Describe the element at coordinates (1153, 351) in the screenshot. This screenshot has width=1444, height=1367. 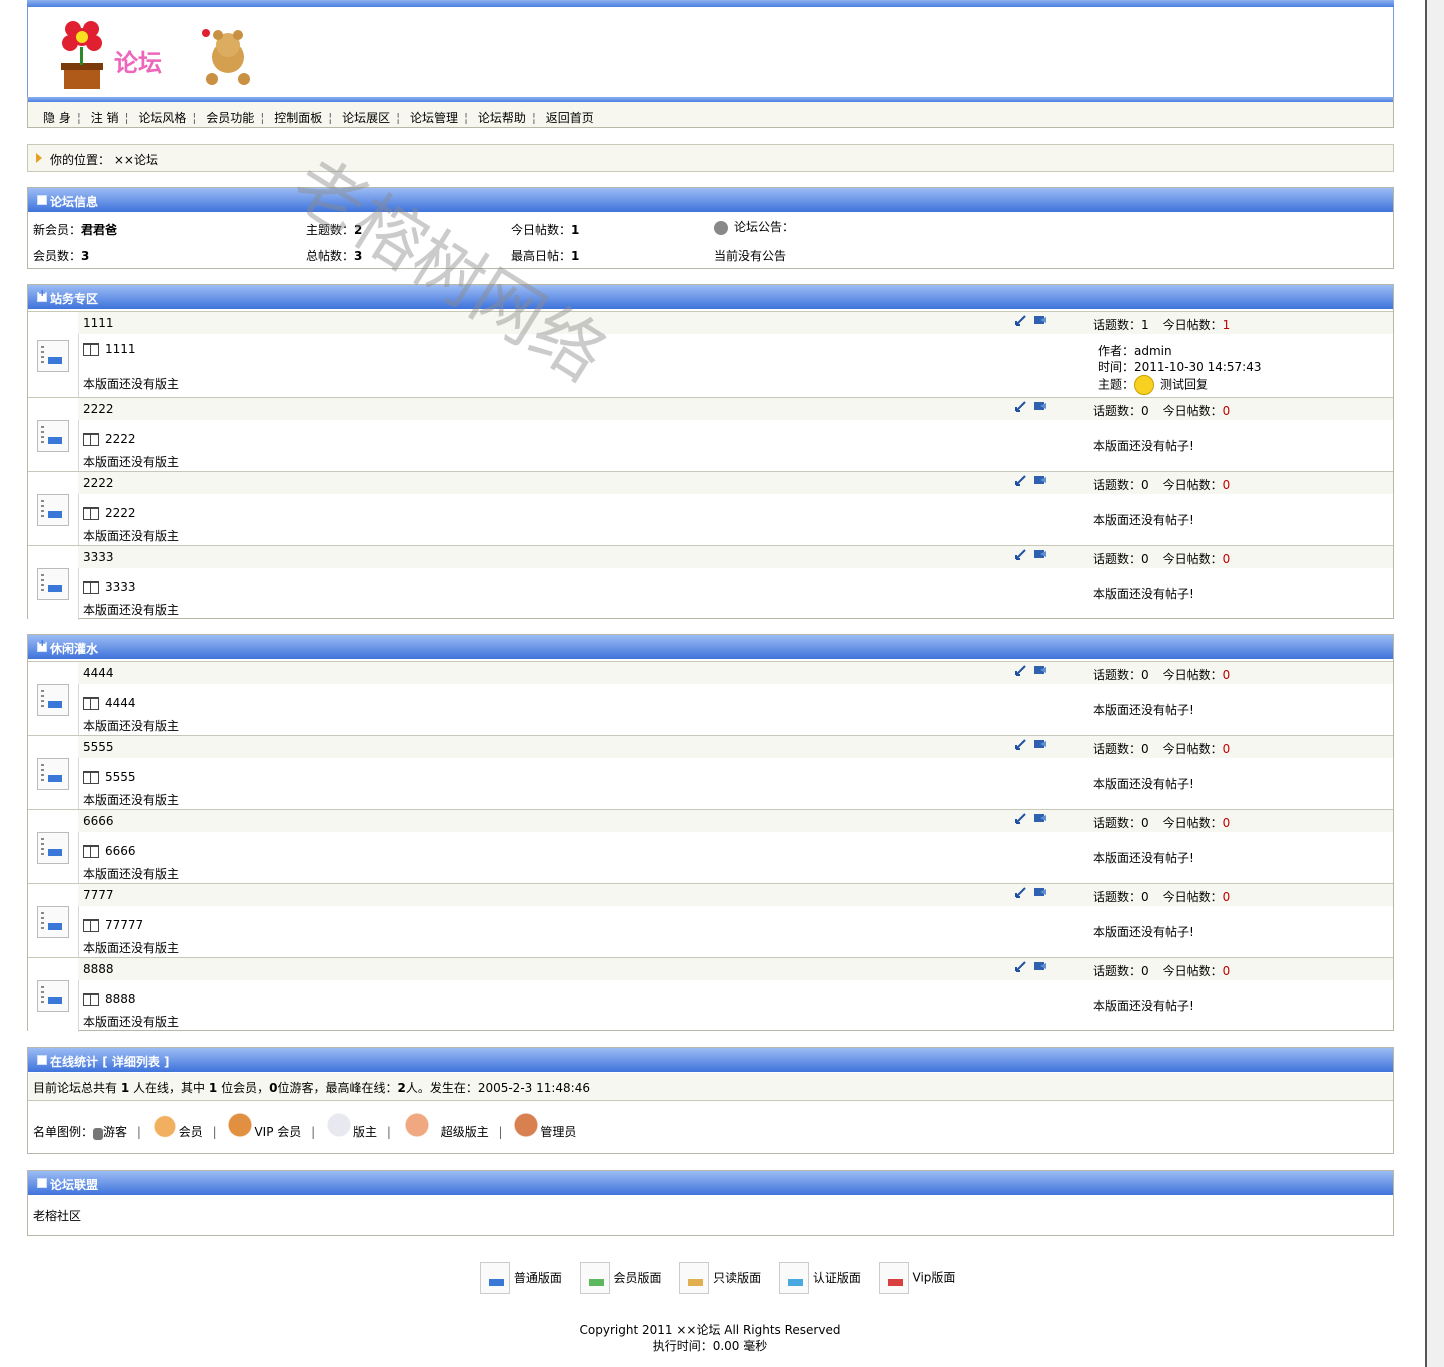
I see `last-post-author: admin` at that location.